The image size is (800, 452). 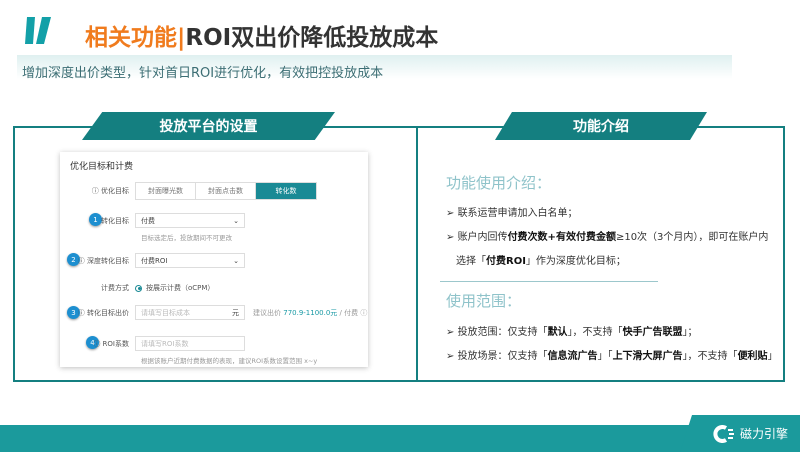 What do you see at coordinates (400, 438) in the screenshot?
I see `footer-band` at bounding box center [400, 438].